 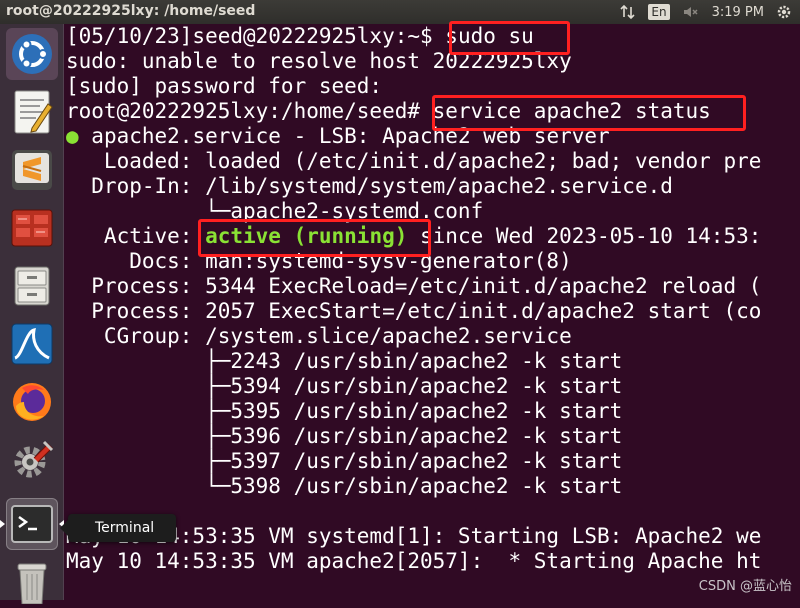 I want to click on file-cabinet-icon, so click(x=32, y=286).